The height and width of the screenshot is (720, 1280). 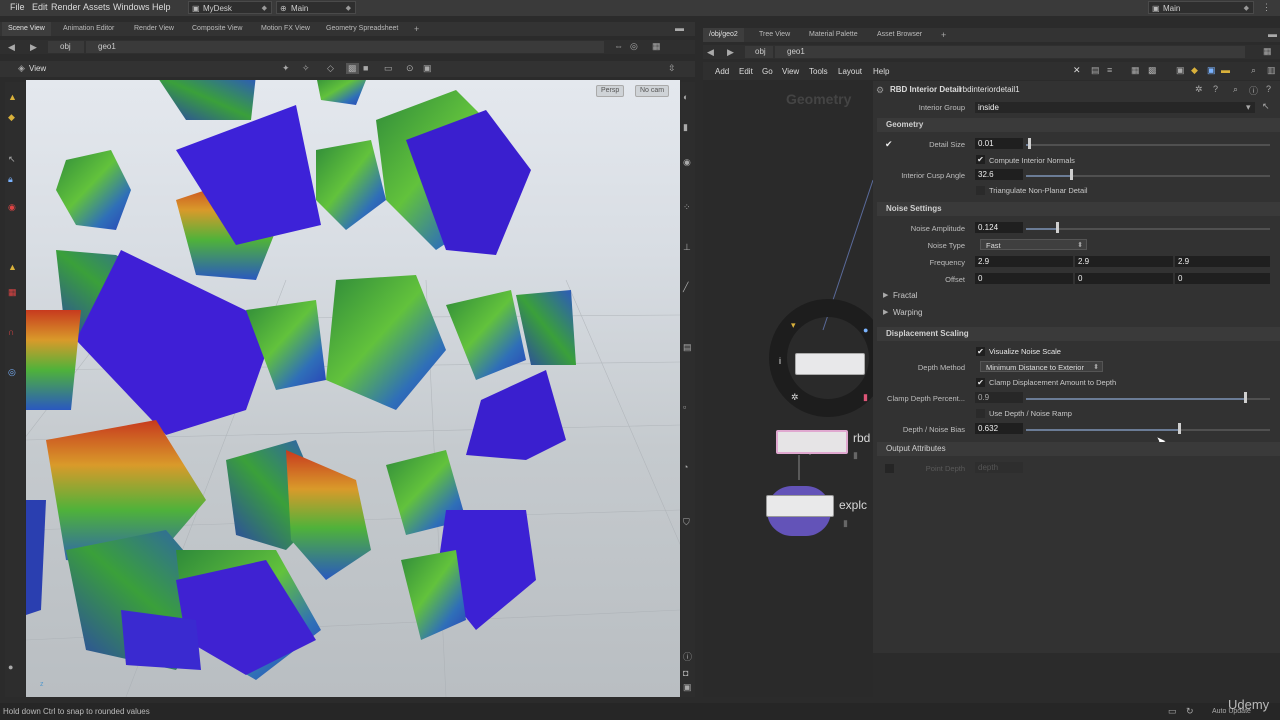 I want to click on shield-icon: ⛉, so click(x=686, y=522).